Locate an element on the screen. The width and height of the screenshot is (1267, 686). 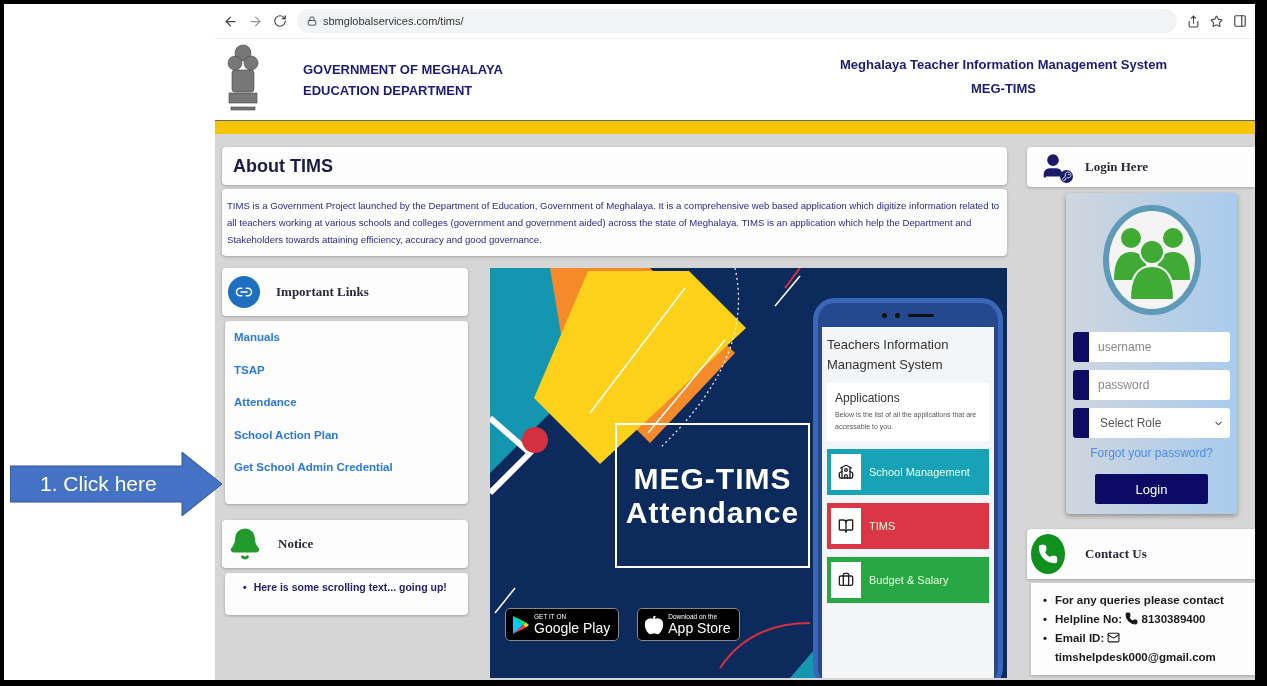
role-select: Select Role is located at coordinates (1151, 423).